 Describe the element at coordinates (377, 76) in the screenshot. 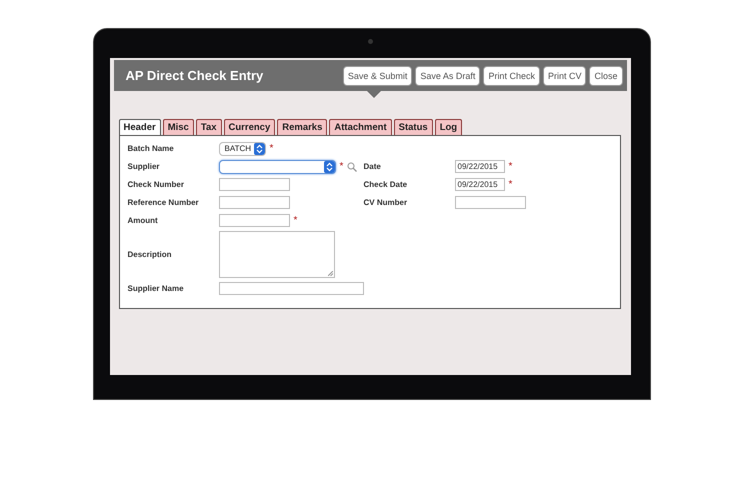

I see `action-button: Save & Submit` at that location.